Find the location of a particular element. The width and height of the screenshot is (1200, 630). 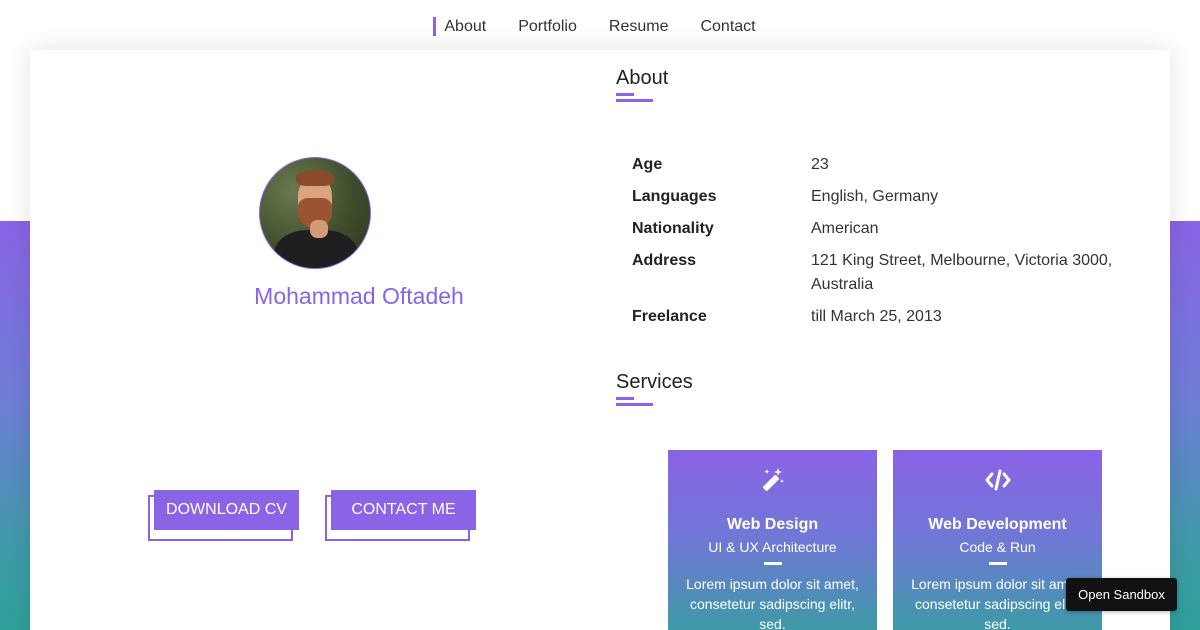

services-title-underline is located at coordinates (634, 404).